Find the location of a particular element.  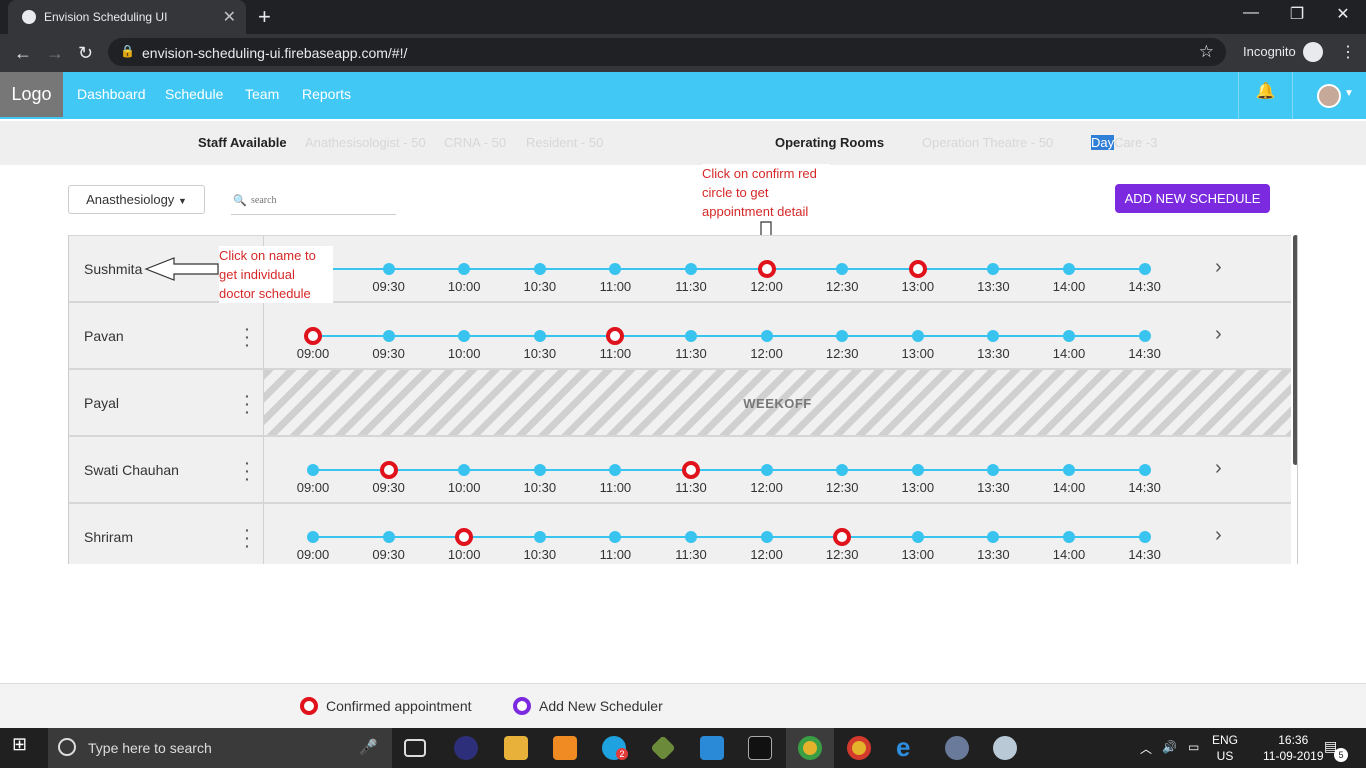

search-input is located at coordinates (321, 200).